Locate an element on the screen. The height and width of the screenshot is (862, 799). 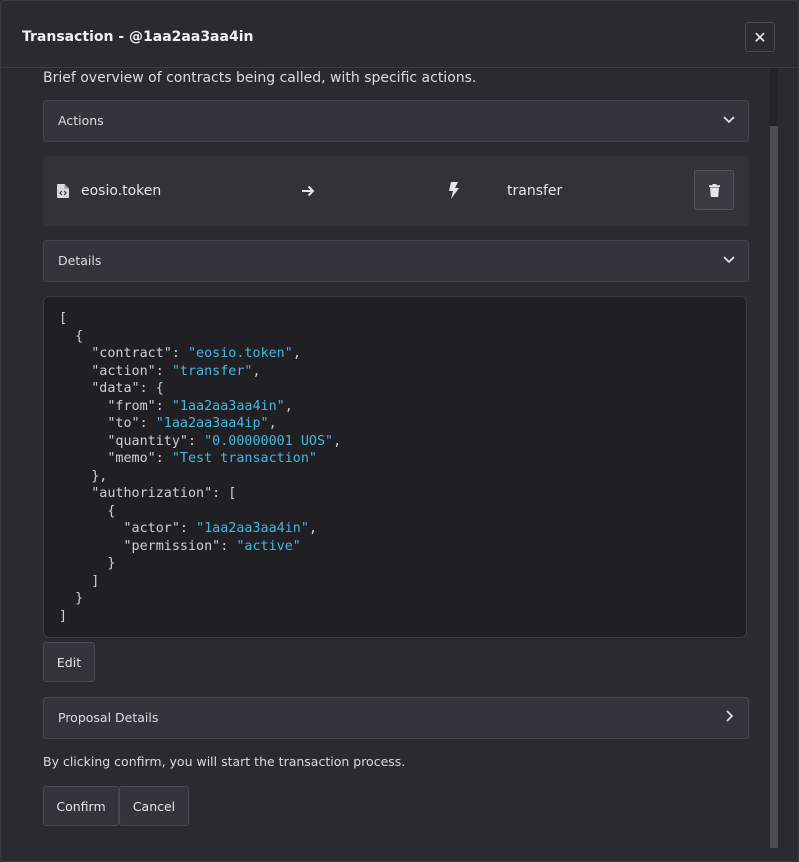
actions-accordion-label: Actions is located at coordinates (81, 120).